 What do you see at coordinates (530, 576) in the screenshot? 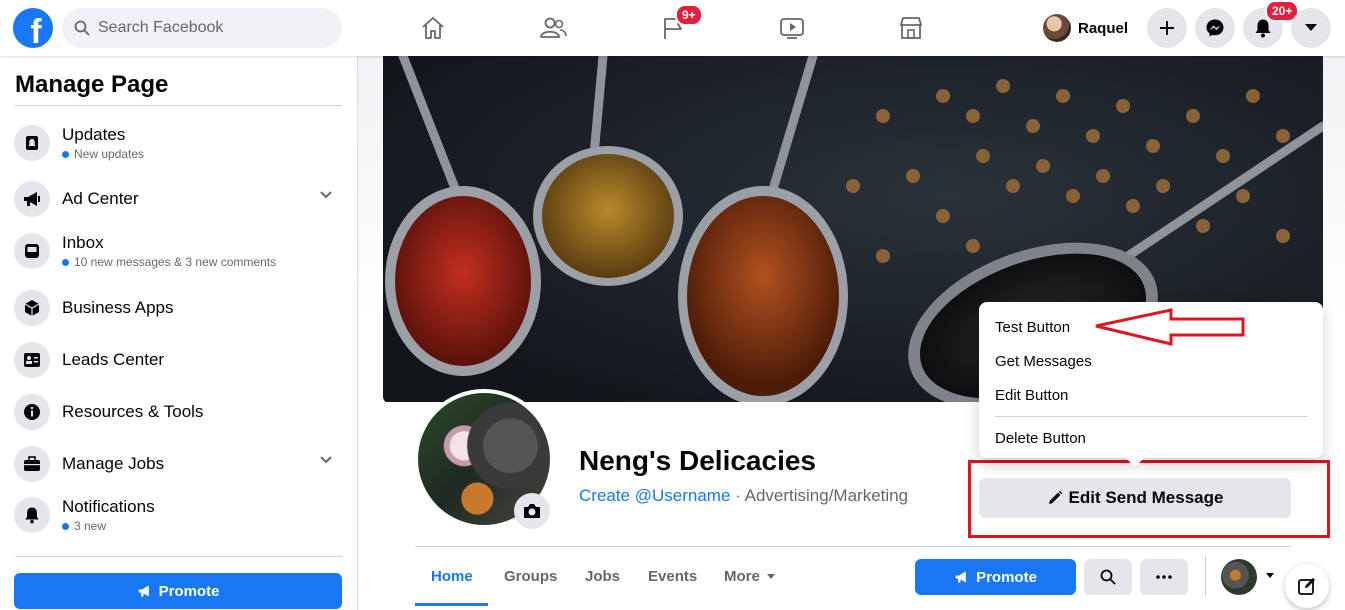
I see `tab-groups: Groups` at bounding box center [530, 576].